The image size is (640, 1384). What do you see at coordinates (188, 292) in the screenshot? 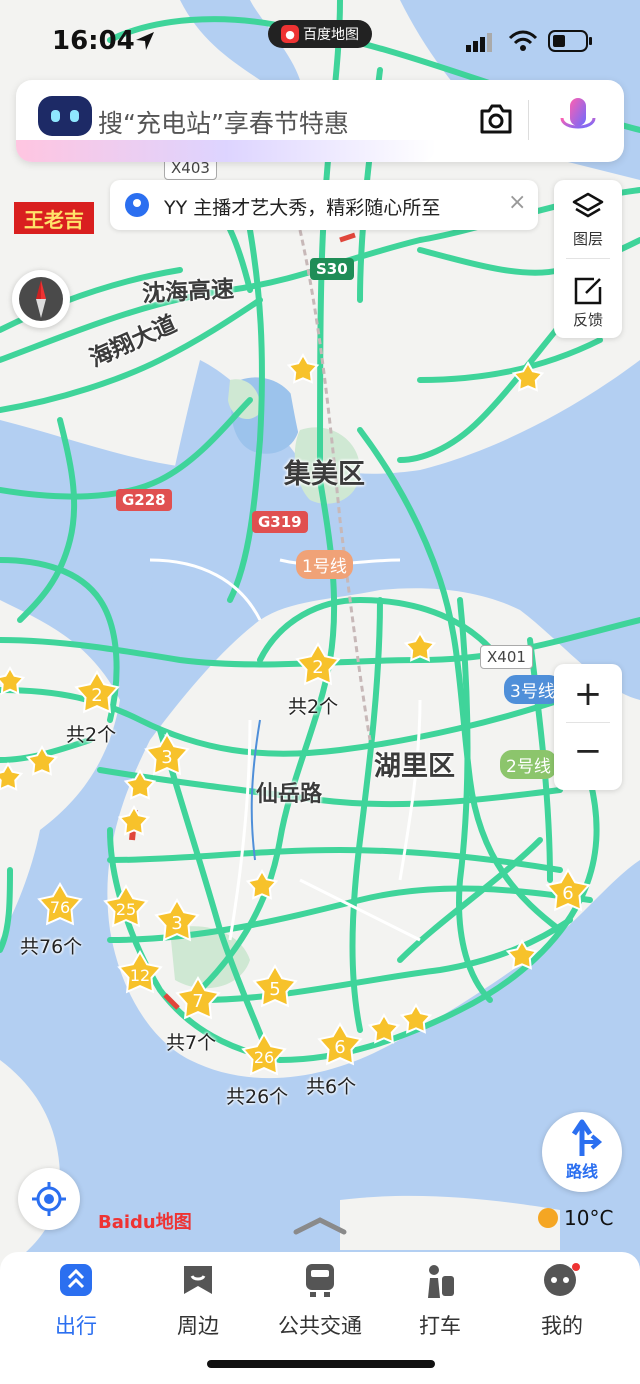
I see `road-label: 沈海高速` at bounding box center [188, 292].